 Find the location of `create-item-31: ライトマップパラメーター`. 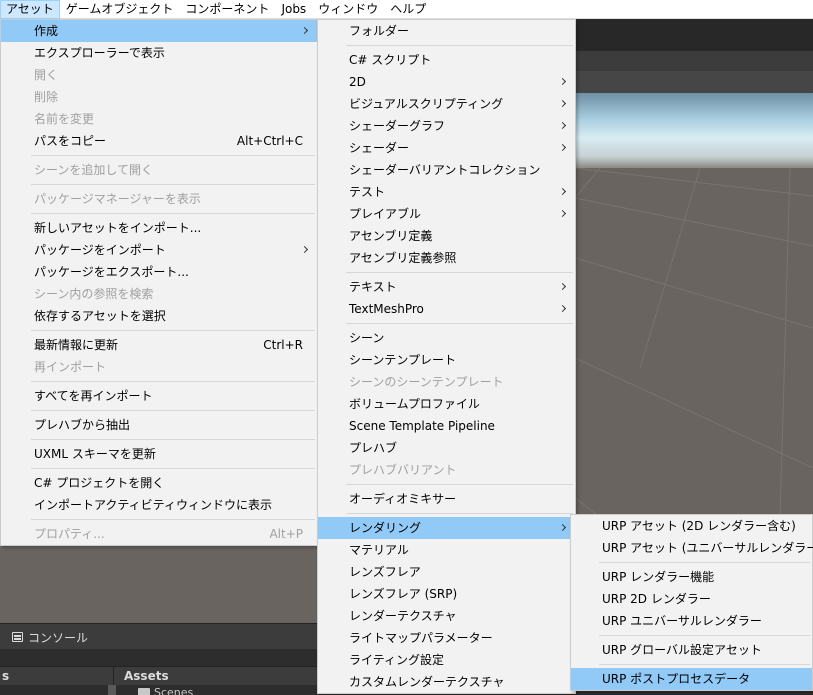

create-item-31: ライトマップパラメーター is located at coordinates (446, 638).